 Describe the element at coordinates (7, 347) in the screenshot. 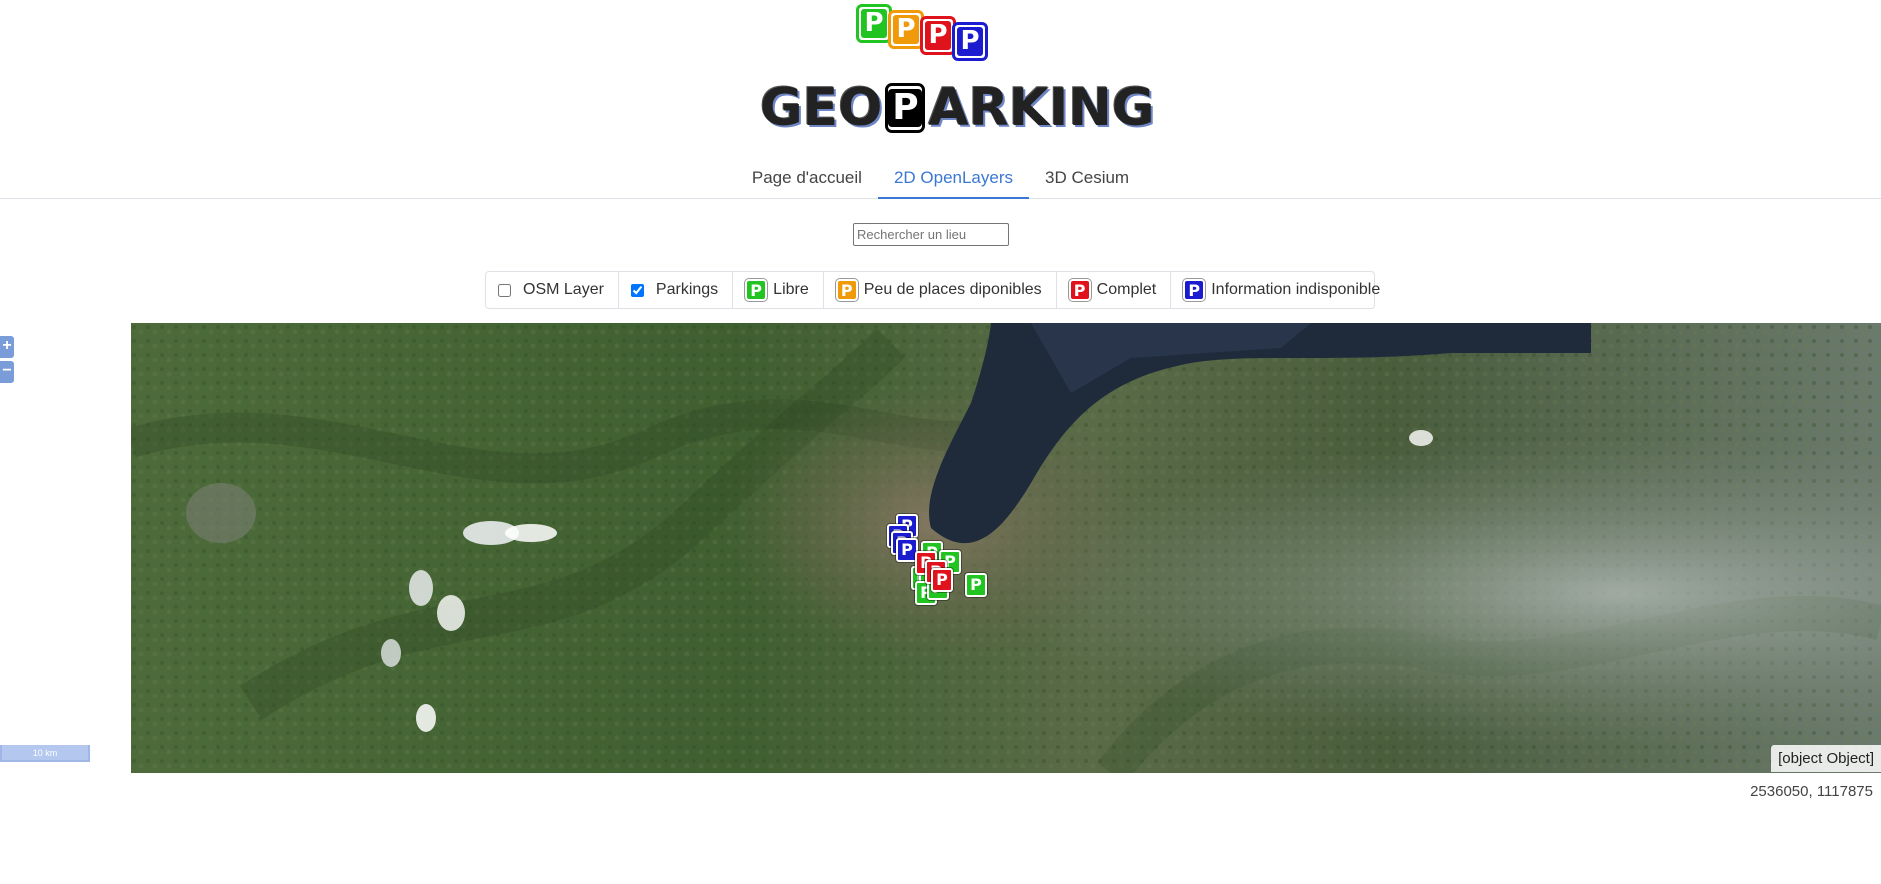

I see `zoom-in-button: +` at that location.